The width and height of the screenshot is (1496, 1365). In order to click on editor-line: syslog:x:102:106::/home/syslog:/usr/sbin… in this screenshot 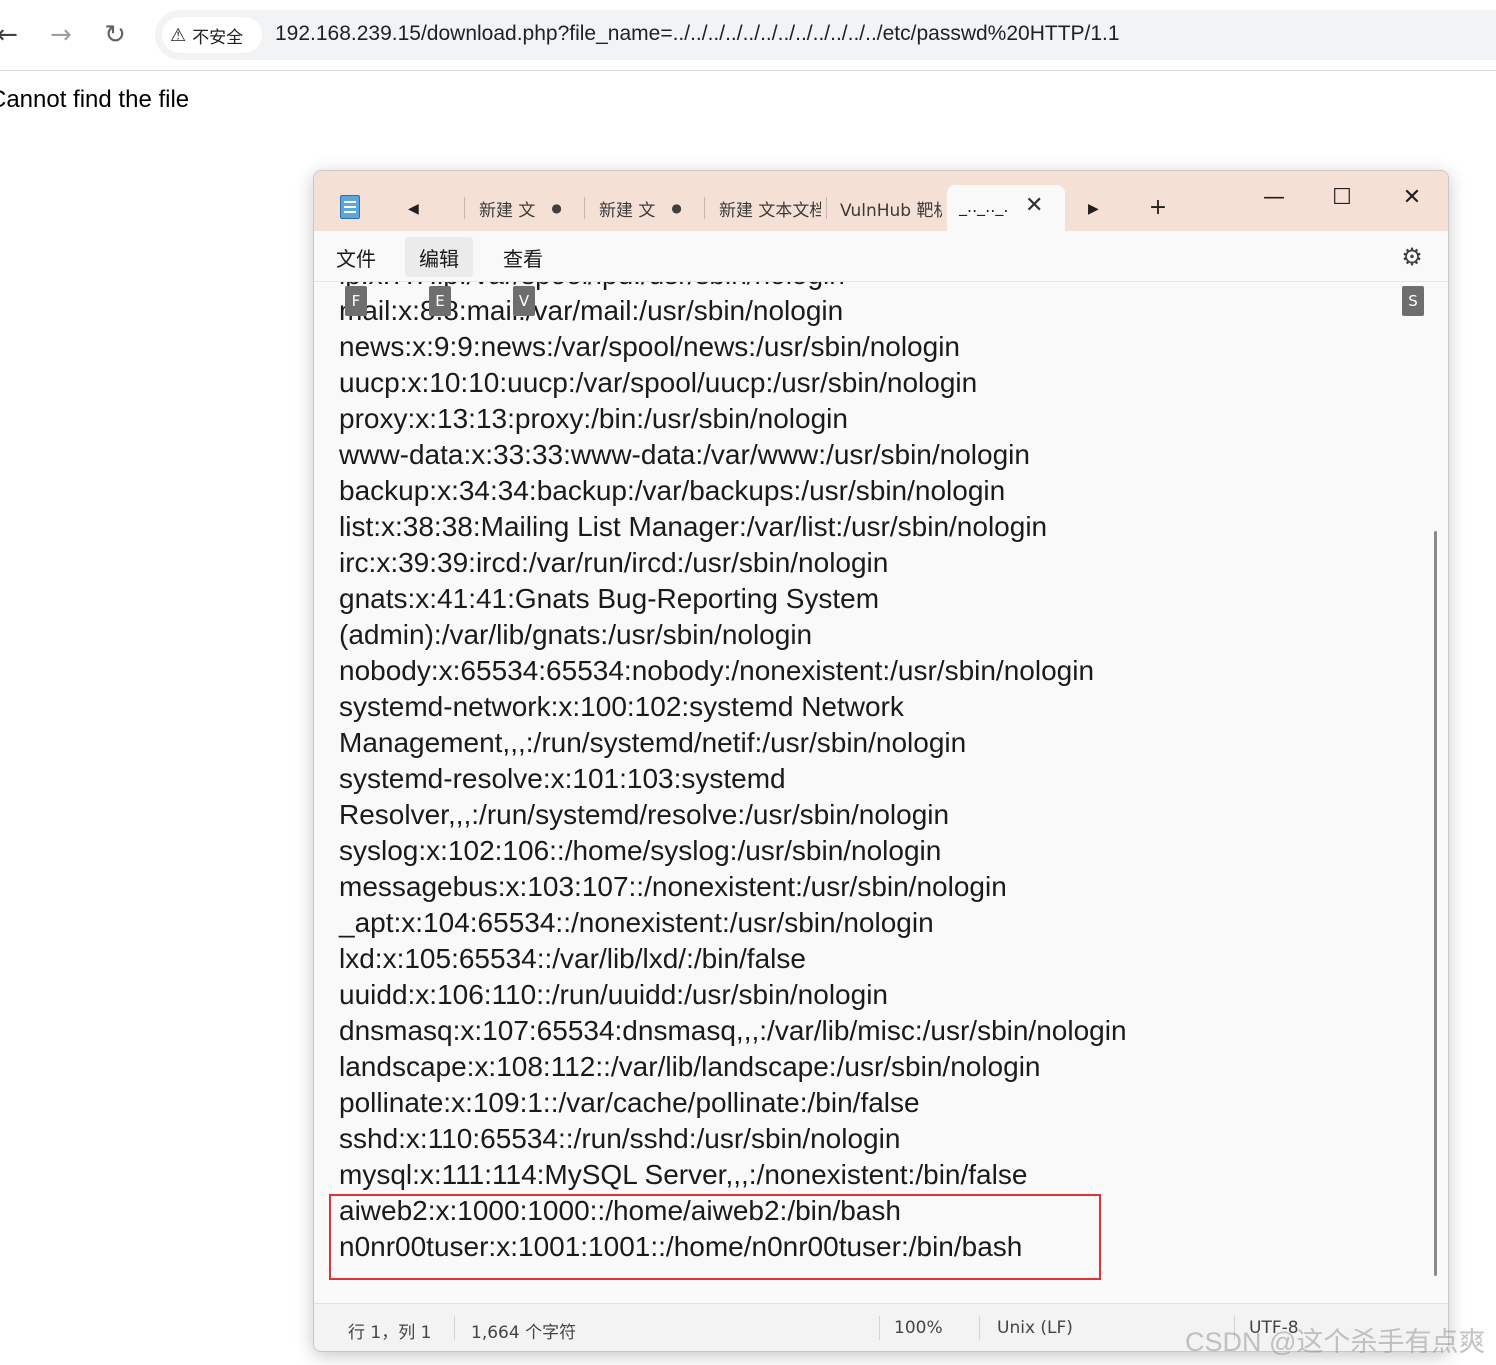, I will do `click(640, 850)`.